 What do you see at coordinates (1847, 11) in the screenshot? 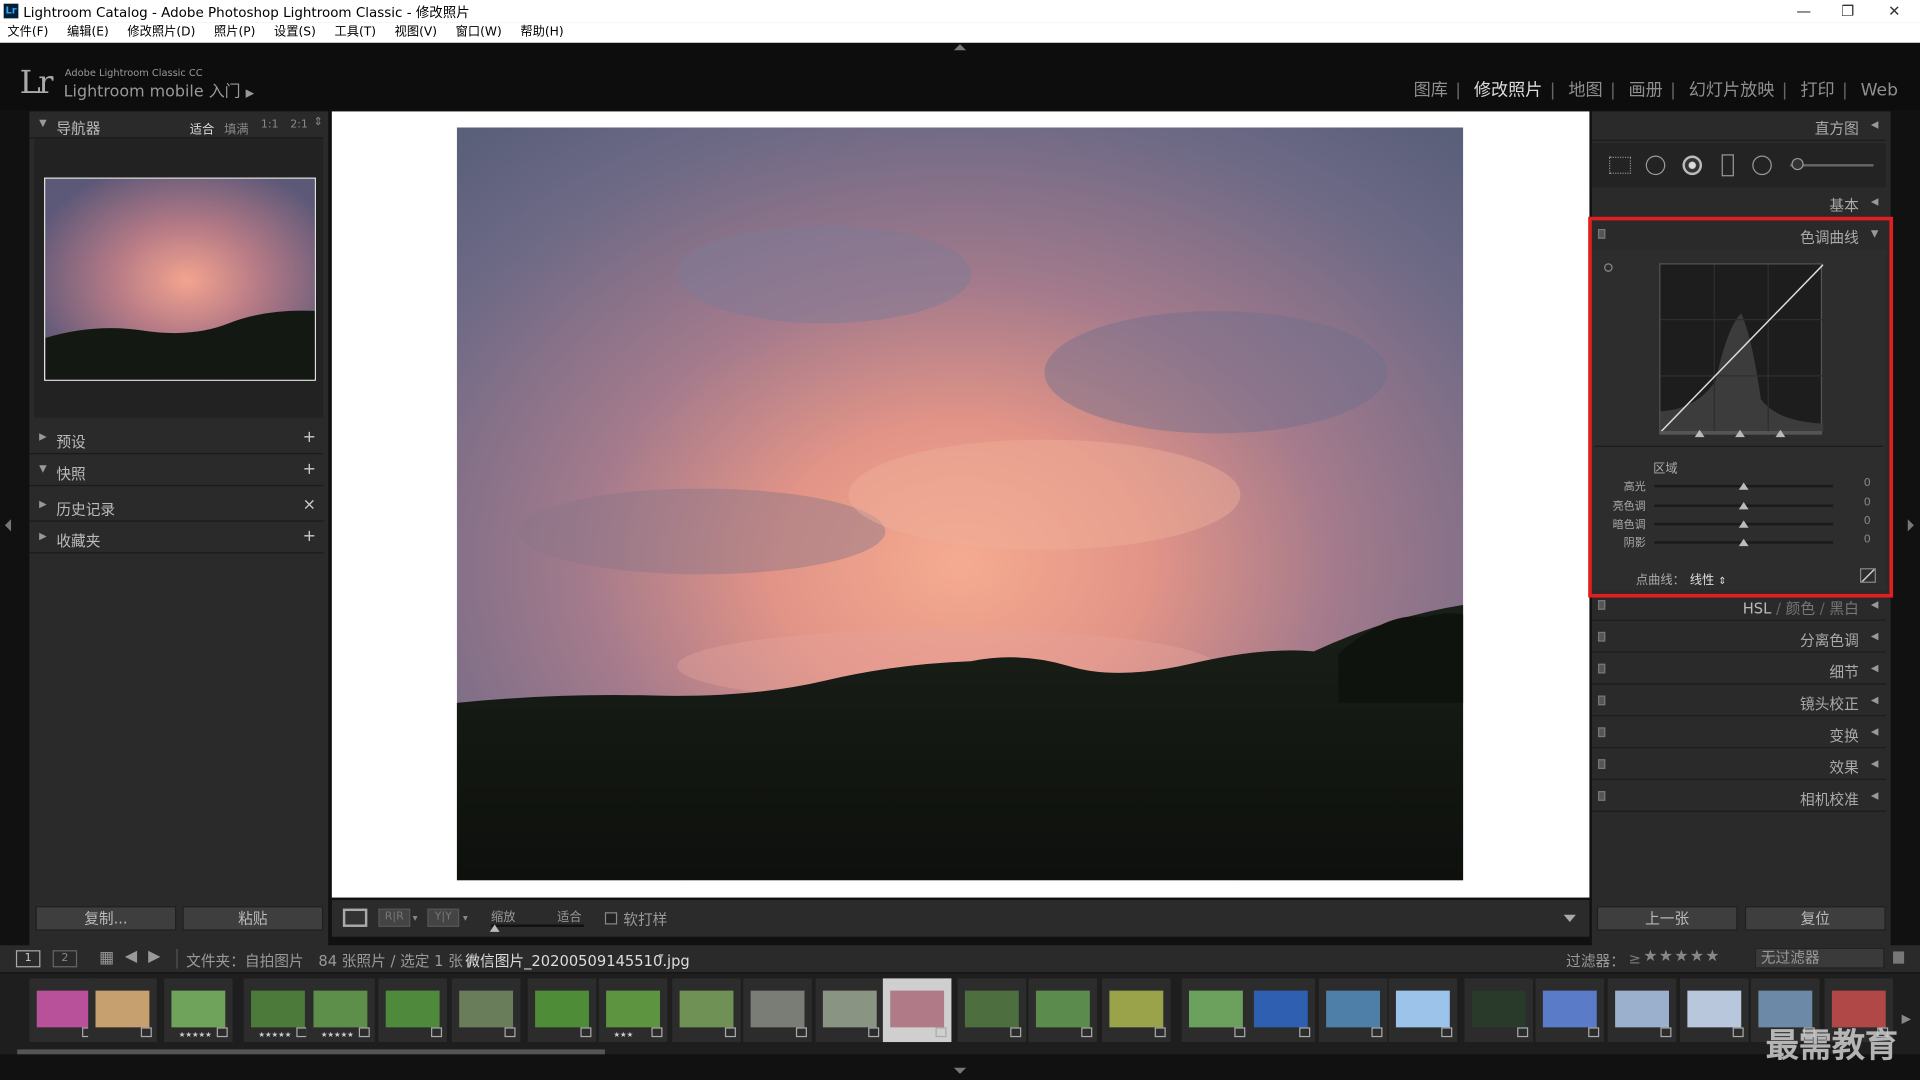
I see `maximize-button: ❐` at bounding box center [1847, 11].